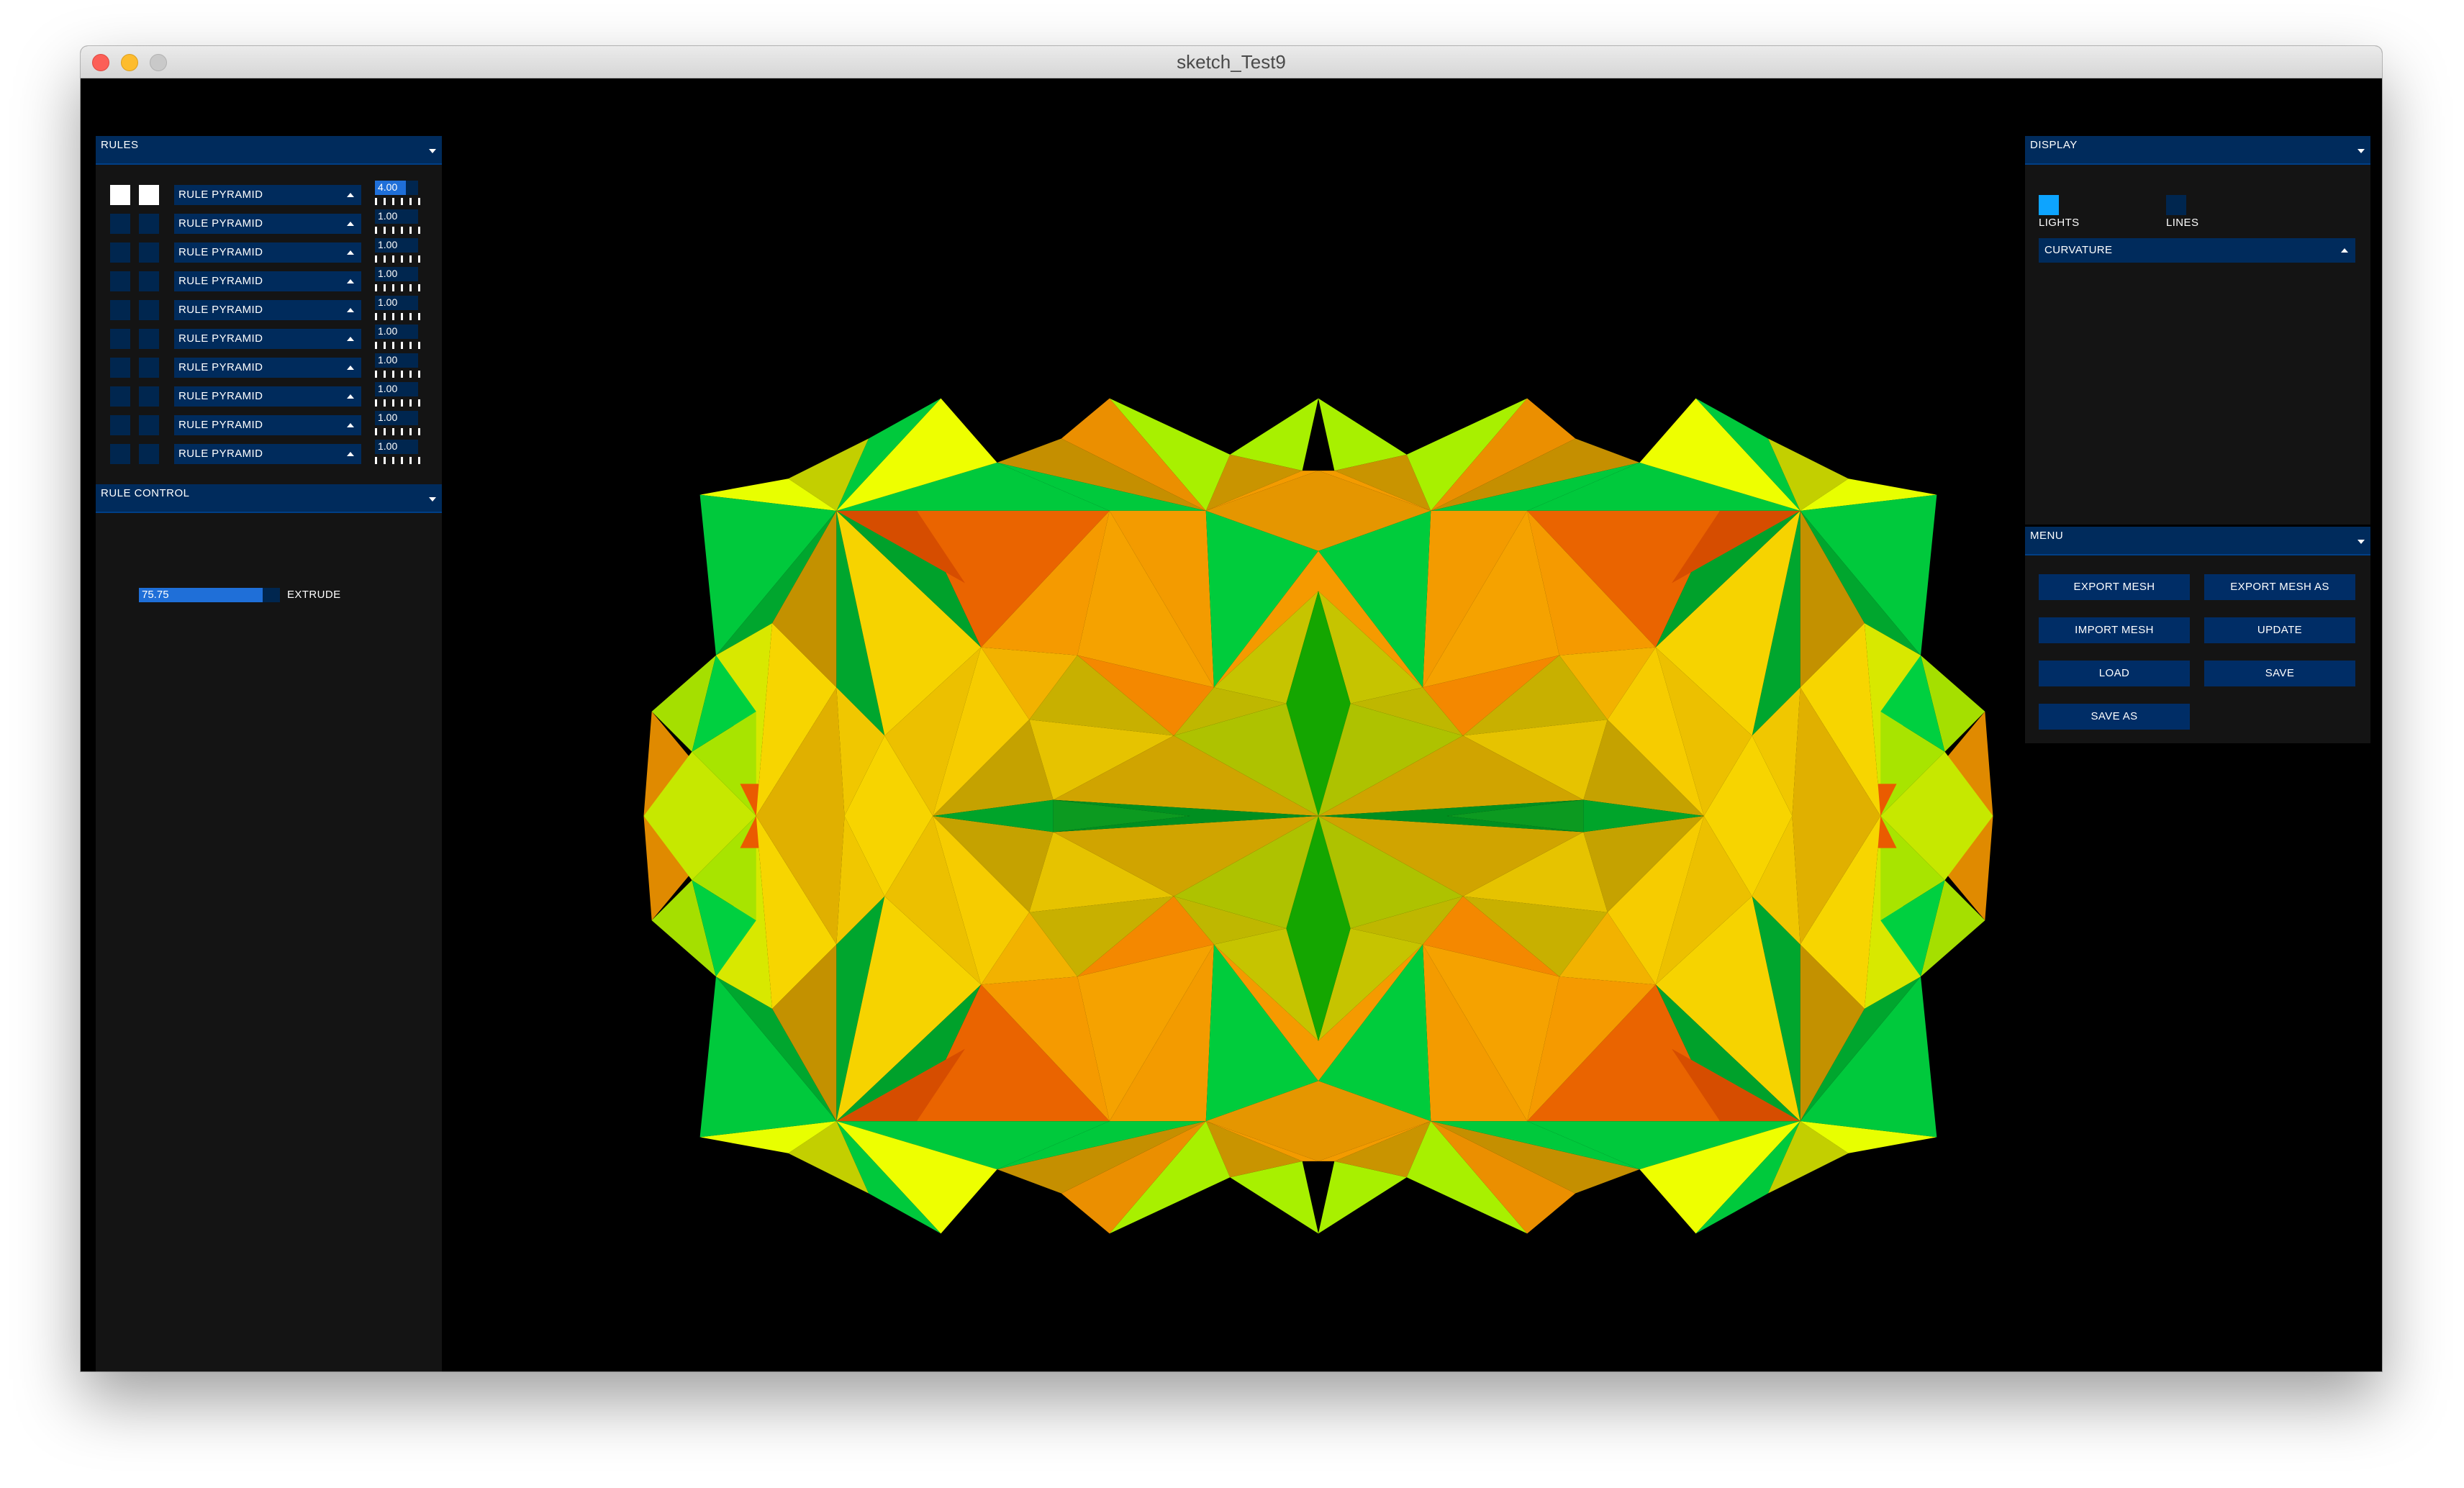 This screenshot has height=1488, width=2464. Describe the element at coordinates (2054, 145) in the screenshot. I see `display-header-label: DISPLAY` at that location.